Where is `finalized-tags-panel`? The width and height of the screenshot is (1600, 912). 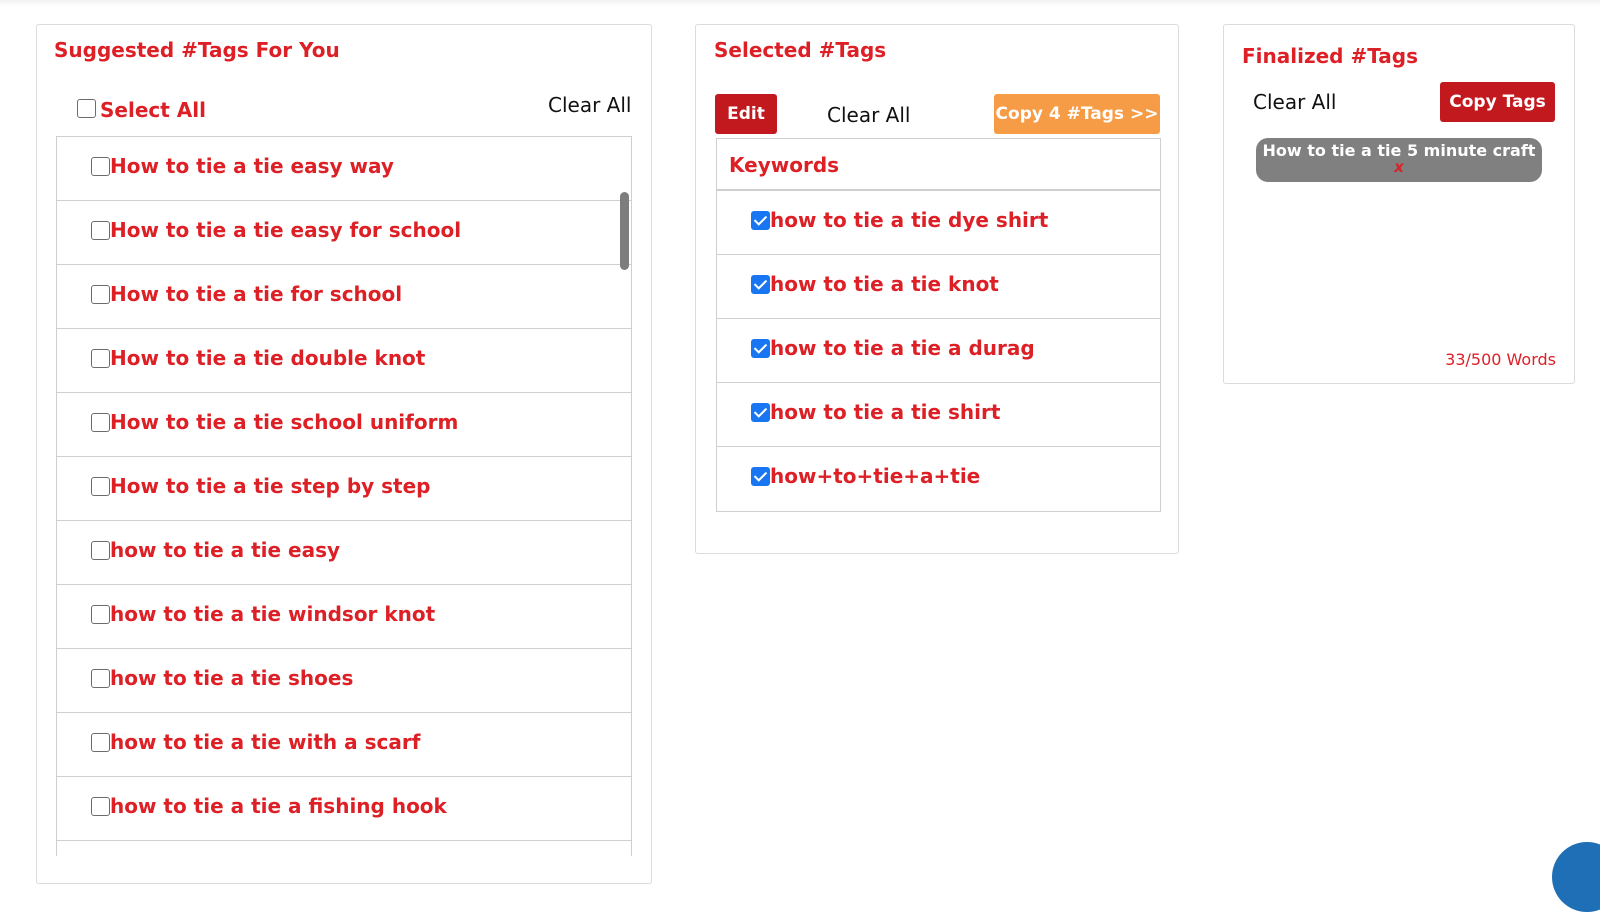
finalized-tags-panel is located at coordinates (1399, 204).